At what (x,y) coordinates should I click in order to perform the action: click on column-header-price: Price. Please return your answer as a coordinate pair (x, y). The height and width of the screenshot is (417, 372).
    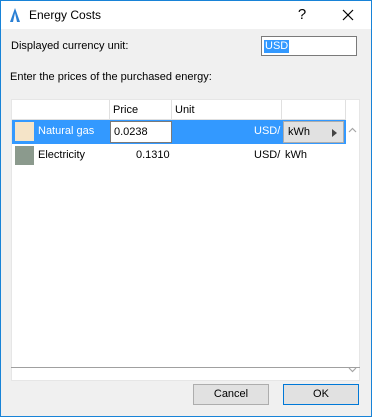
    Looking at the image, I should click on (141, 110).